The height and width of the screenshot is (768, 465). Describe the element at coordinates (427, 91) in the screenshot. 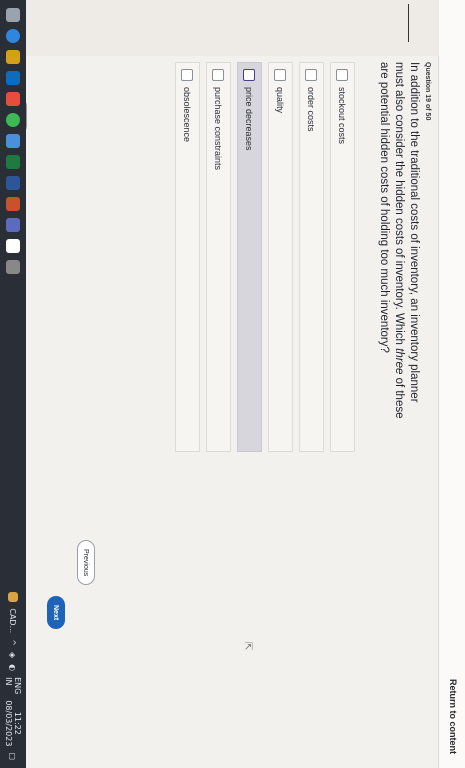

I see `question-number: Question 19 of 50` at that location.